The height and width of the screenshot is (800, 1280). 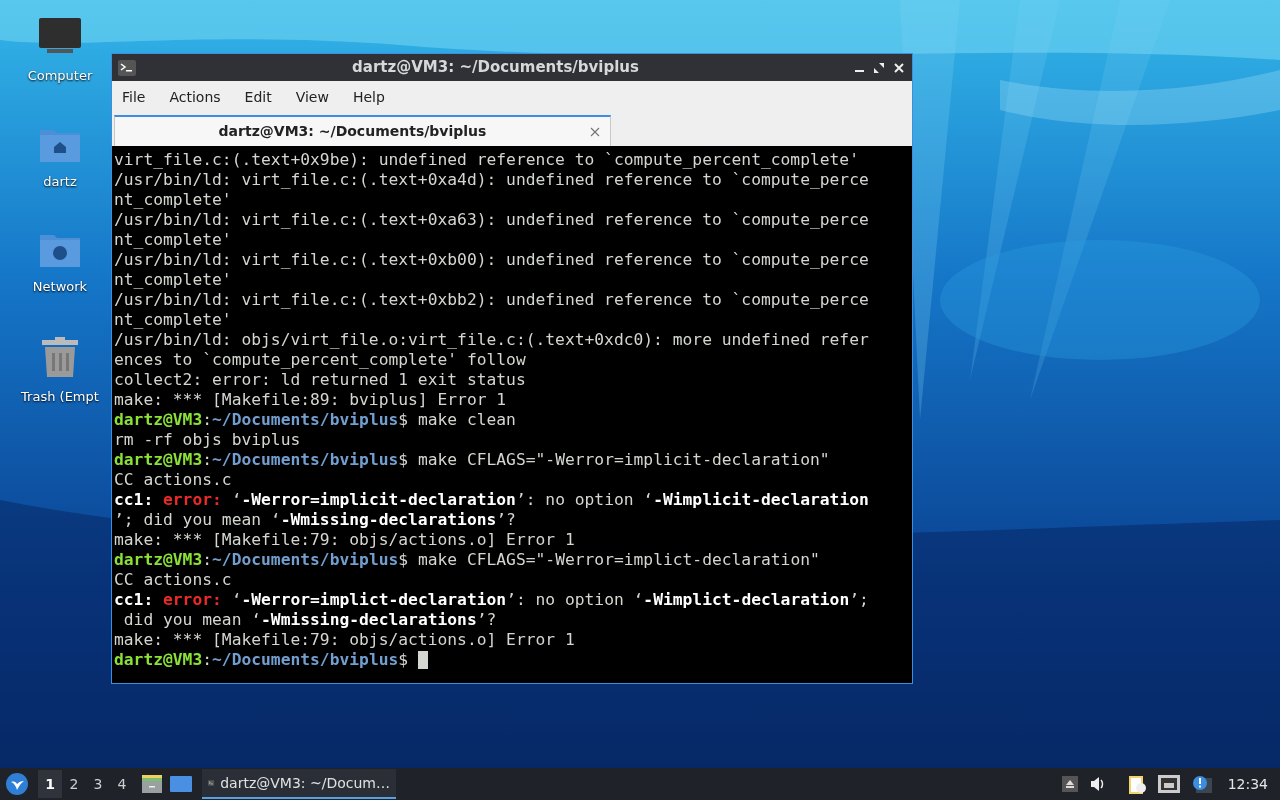 I want to click on terminal-tab: dartz@VM3: ~/Documents/bviplus, so click(x=362, y=130).